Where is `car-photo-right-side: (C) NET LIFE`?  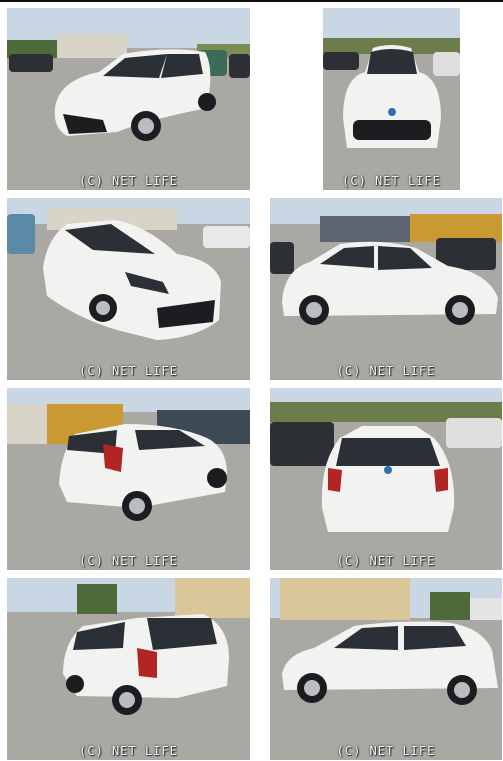 car-photo-right-side: (C) NET LIFE is located at coordinates (386, 289).